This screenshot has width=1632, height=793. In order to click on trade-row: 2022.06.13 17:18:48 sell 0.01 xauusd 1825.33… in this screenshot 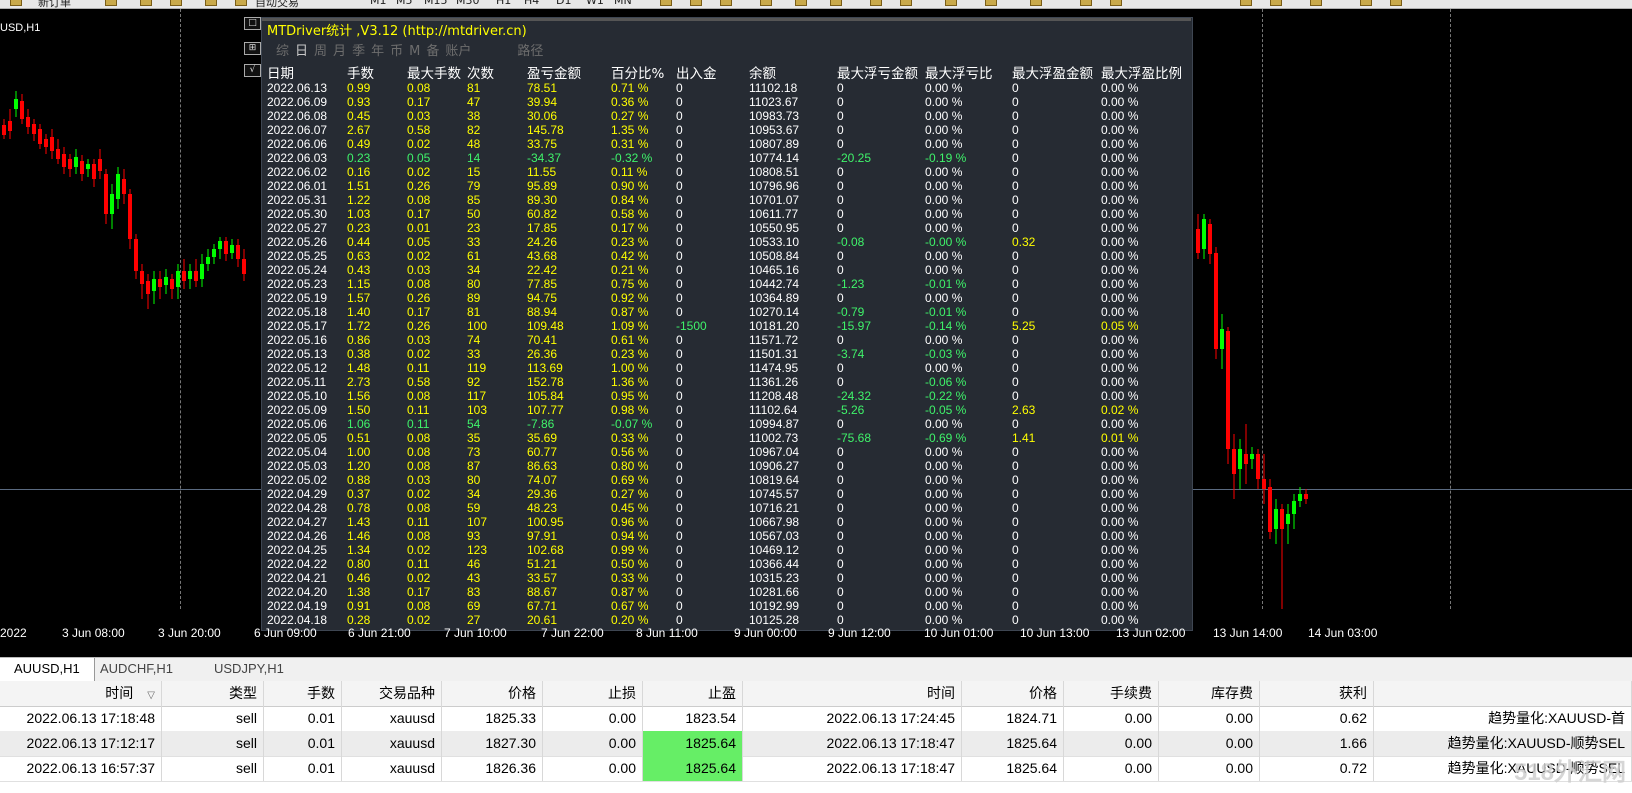, I will do `click(816, 719)`.